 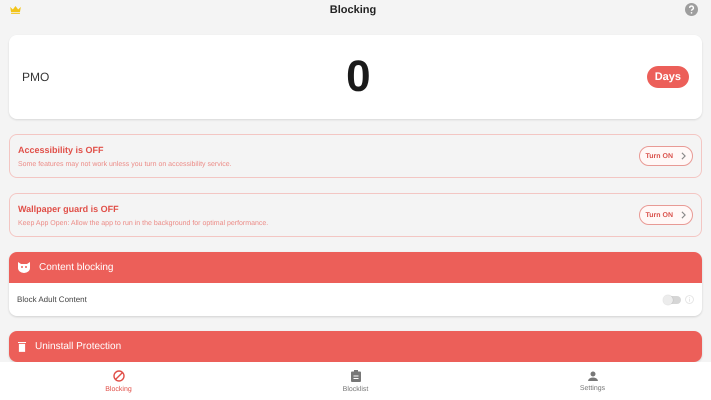 What do you see at coordinates (76, 267) in the screenshot?
I see `section-title: Content blocking` at bounding box center [76, 267].